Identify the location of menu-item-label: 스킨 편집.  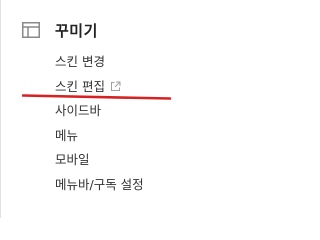
(80, 86).